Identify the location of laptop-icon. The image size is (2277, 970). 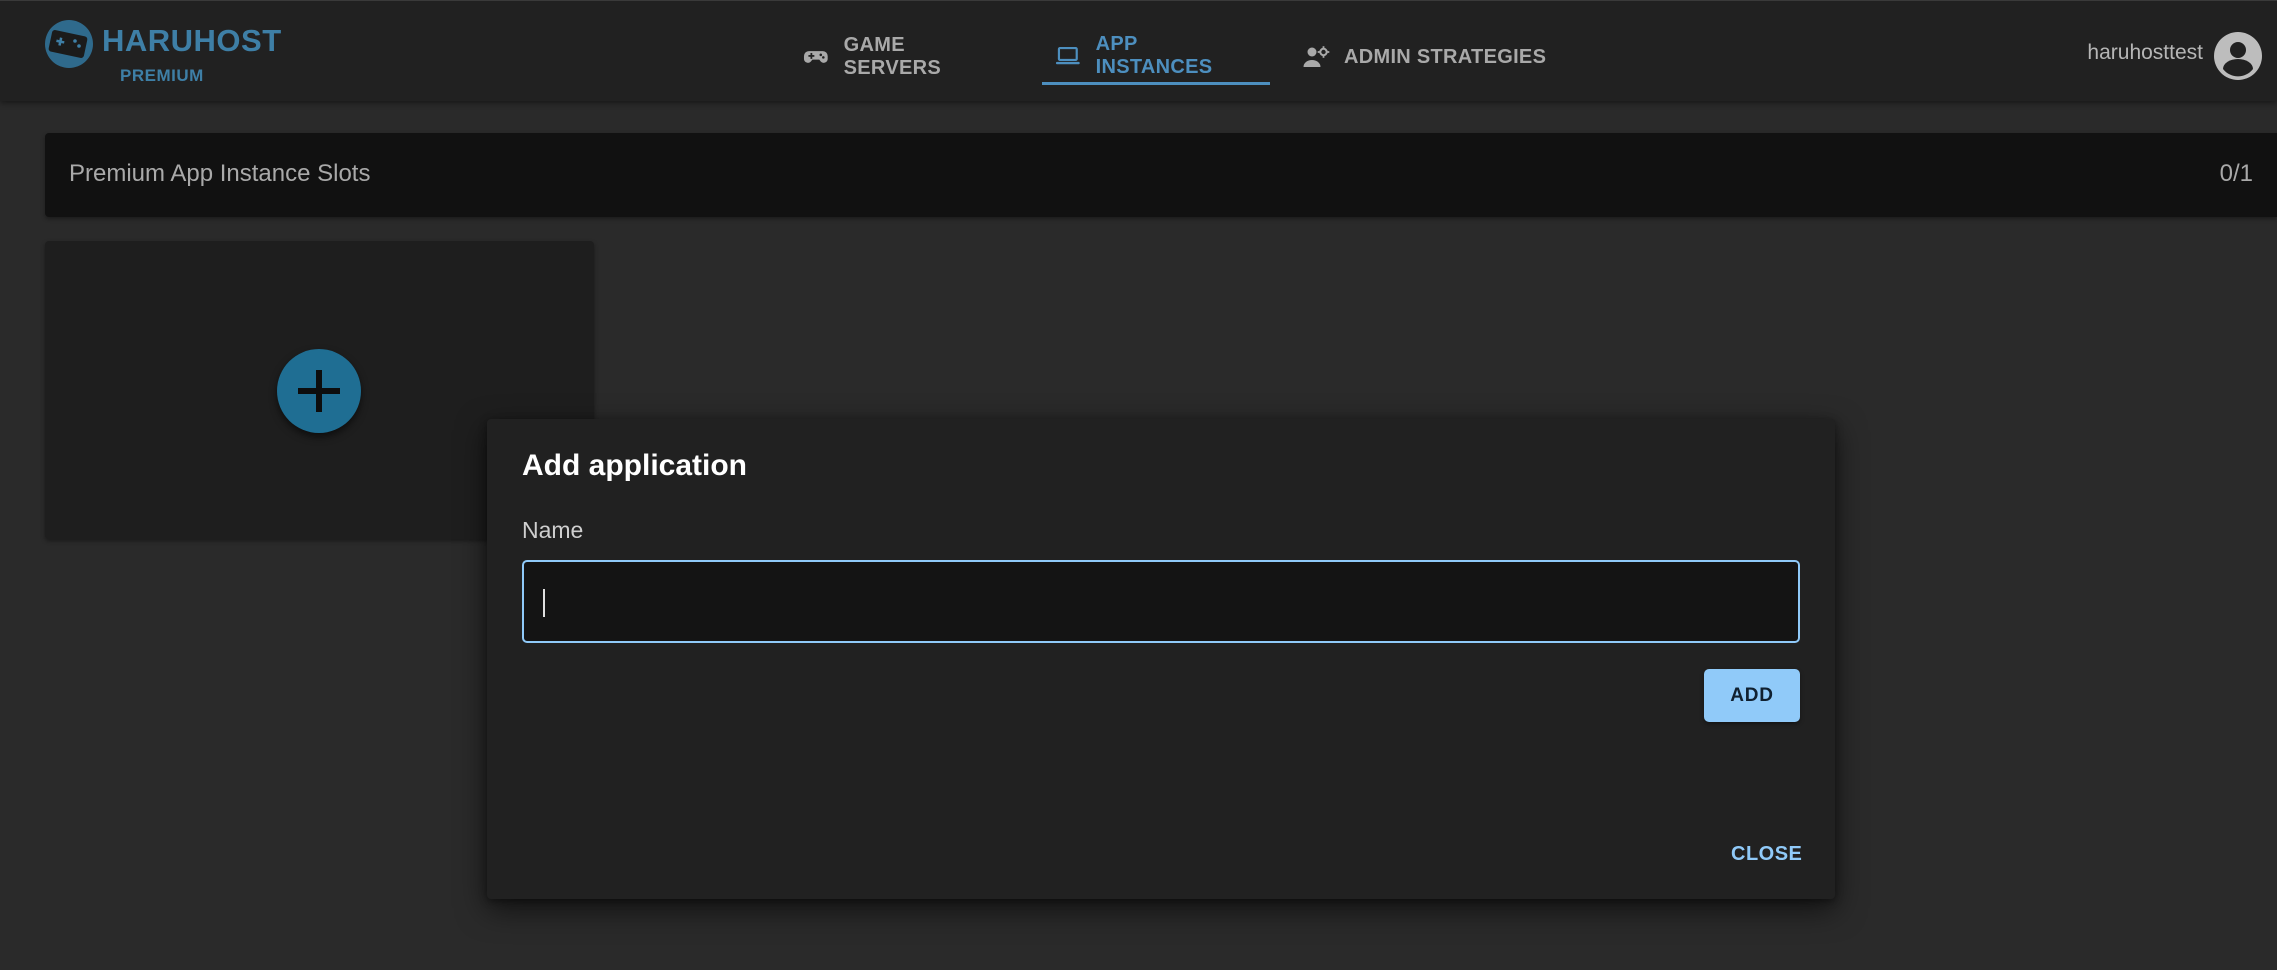
(1067, 55).